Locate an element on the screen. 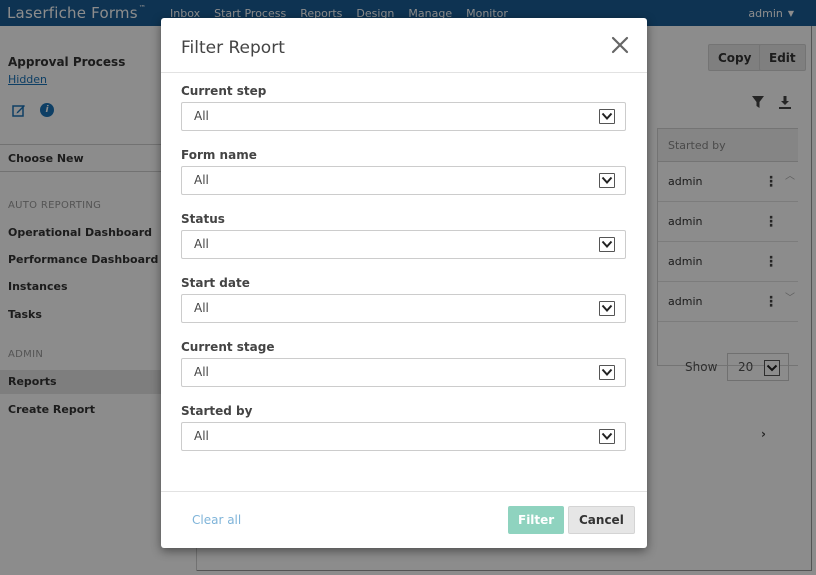 The height and width of the screenshot is (575, 816). form-name-select: All is located at coordinates (403, 180).